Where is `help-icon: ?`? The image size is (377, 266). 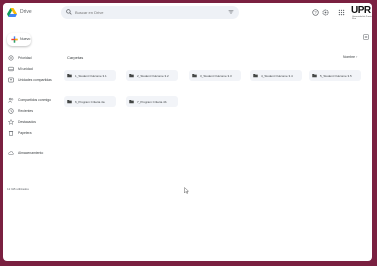
help-icon: ? is located at coordinates (315, 12).